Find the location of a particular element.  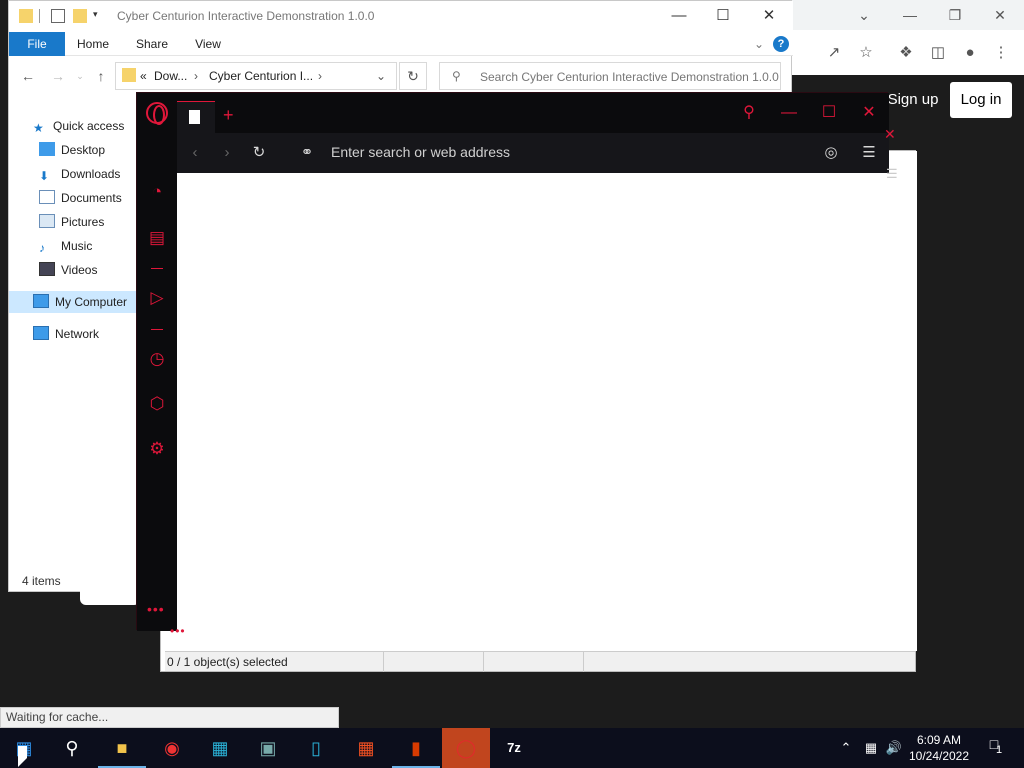

menu-icon: ☰ is located at coordinates (892, 174).